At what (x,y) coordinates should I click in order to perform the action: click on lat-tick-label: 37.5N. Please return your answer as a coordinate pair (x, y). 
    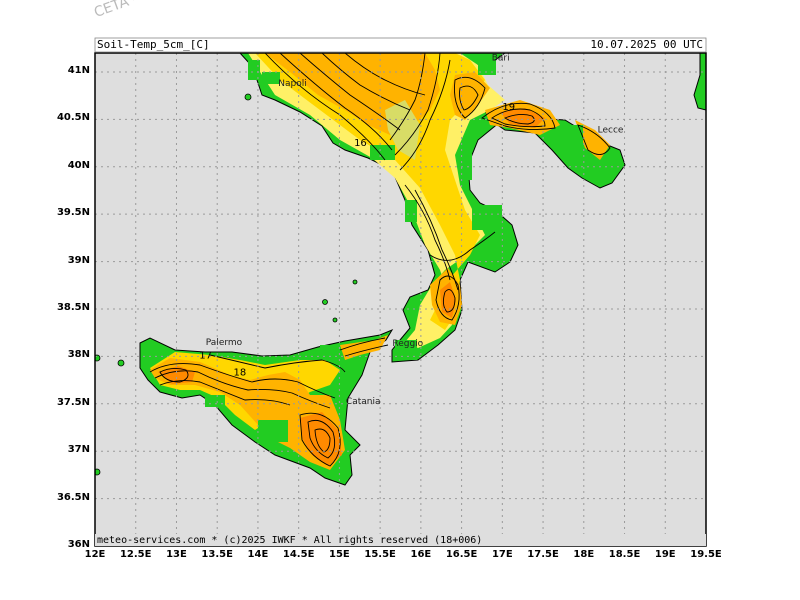
    Looking at the image, I should click on (73, 402).